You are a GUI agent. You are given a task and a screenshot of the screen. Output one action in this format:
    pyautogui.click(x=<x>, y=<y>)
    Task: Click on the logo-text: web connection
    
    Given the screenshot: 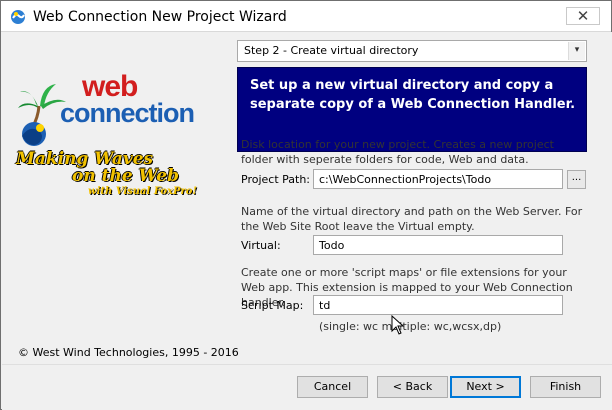 What is the action you would take?
    pyautogui.click(x=135, y=100)
    